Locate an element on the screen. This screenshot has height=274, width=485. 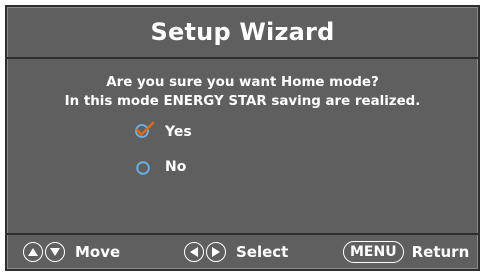
select-hint: Select is located at coordinates (236, 252).